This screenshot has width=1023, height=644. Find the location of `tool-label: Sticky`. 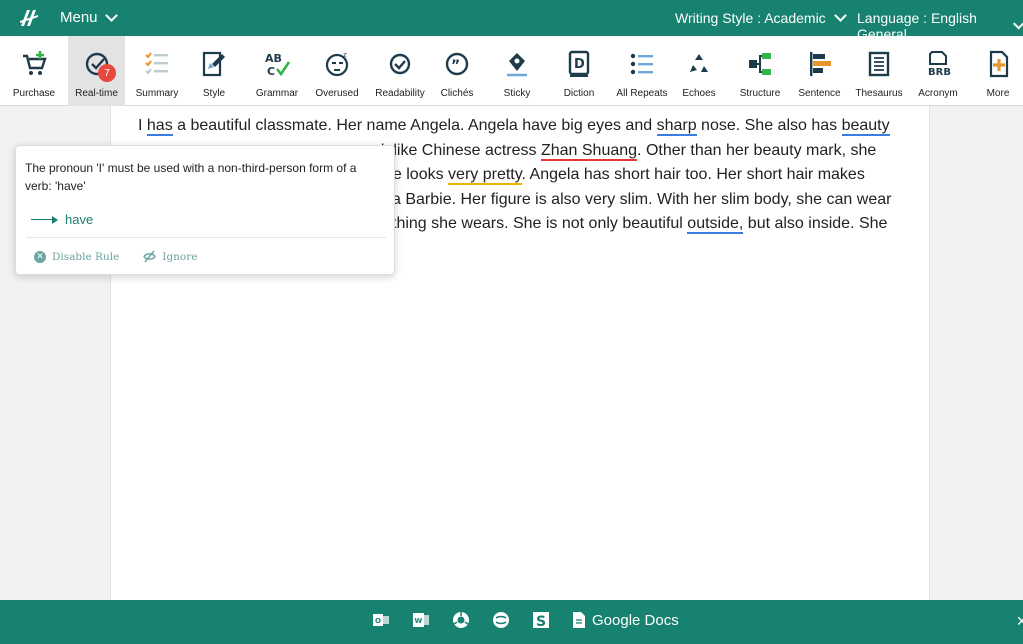

tool-label: Sticky is located at coordinates (517, 93).